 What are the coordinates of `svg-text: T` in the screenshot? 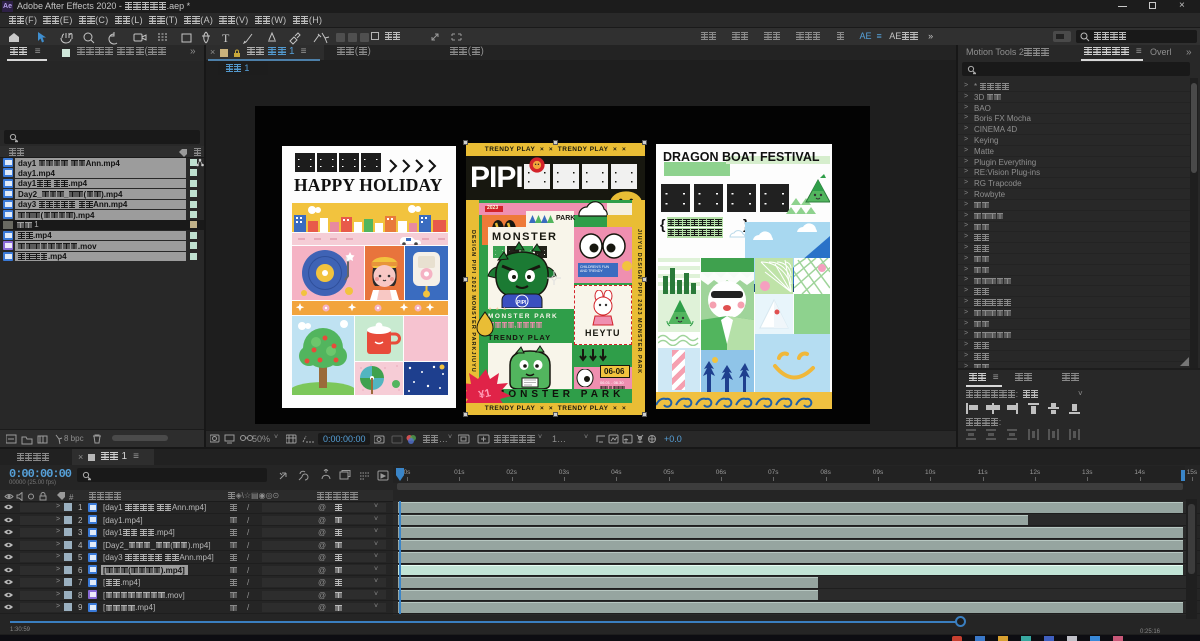 It's located at (226, 38).